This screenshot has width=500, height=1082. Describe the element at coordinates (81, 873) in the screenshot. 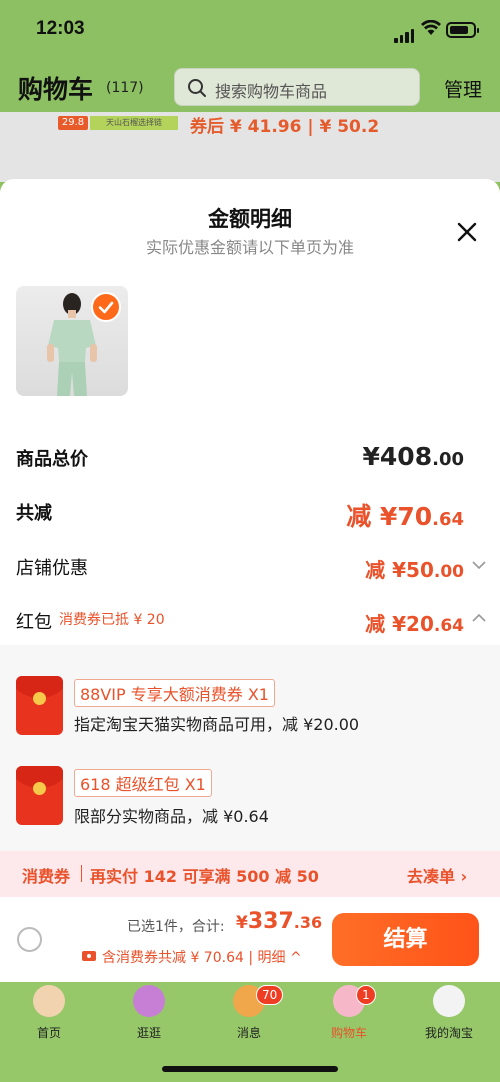

I see `promo-divider` at that location.